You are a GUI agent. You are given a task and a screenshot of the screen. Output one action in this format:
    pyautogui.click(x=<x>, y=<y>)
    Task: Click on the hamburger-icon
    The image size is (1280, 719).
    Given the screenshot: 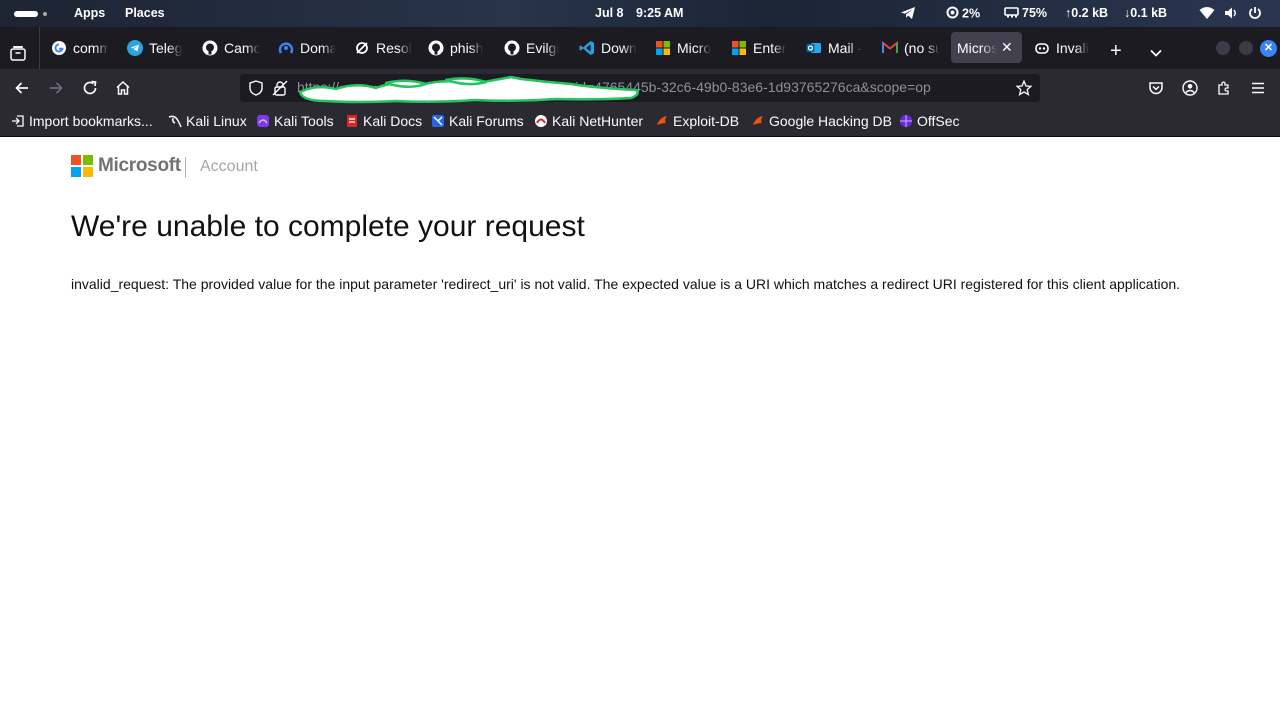 What is the action you would take?
    pyautogui.click(x=1258, y=88)
    